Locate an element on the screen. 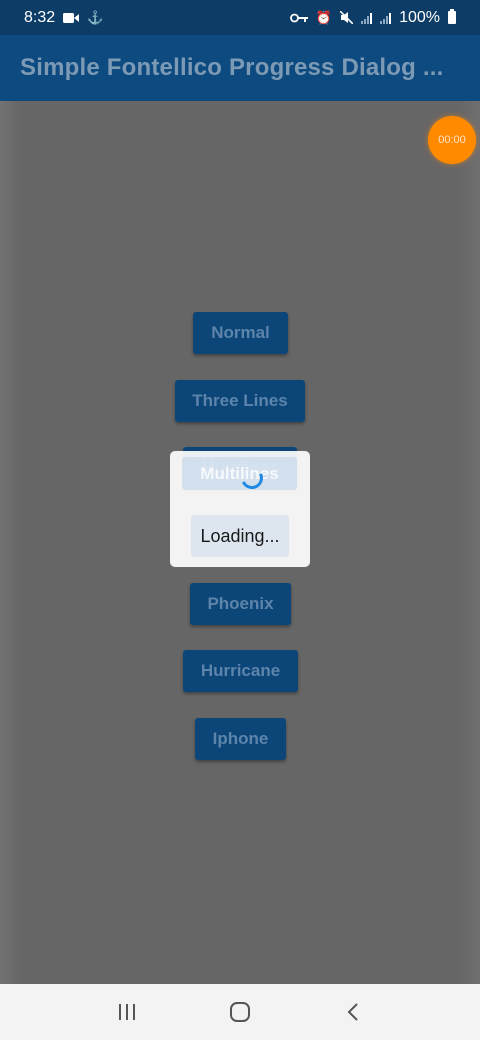  screen-record-timer: 00:00 is located at coordinates (452, 140).